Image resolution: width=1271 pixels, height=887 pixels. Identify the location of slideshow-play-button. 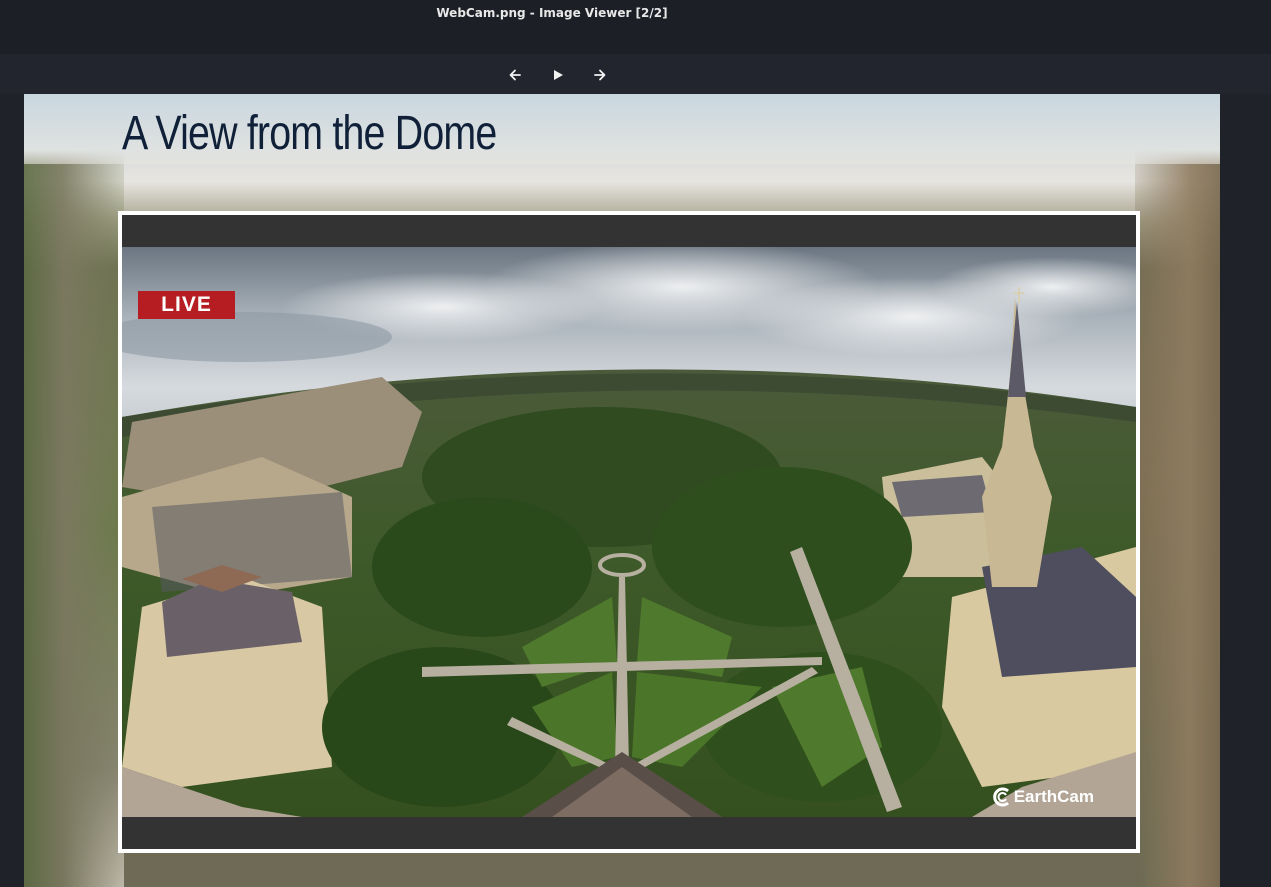
(558, 75).